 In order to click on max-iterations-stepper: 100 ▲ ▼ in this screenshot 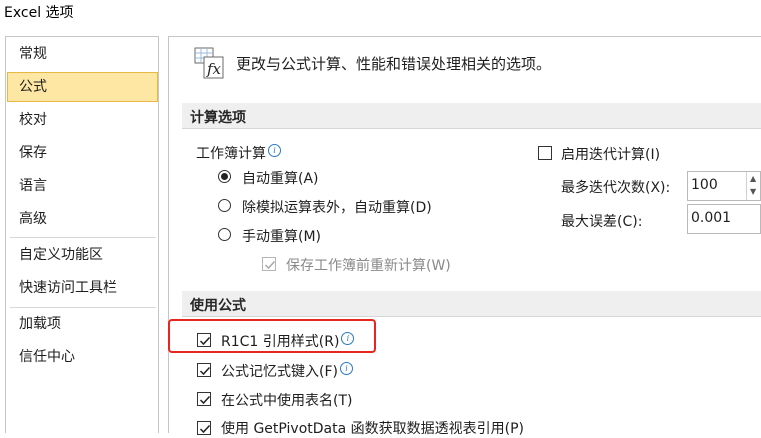, I will do `click(724, 186)`.